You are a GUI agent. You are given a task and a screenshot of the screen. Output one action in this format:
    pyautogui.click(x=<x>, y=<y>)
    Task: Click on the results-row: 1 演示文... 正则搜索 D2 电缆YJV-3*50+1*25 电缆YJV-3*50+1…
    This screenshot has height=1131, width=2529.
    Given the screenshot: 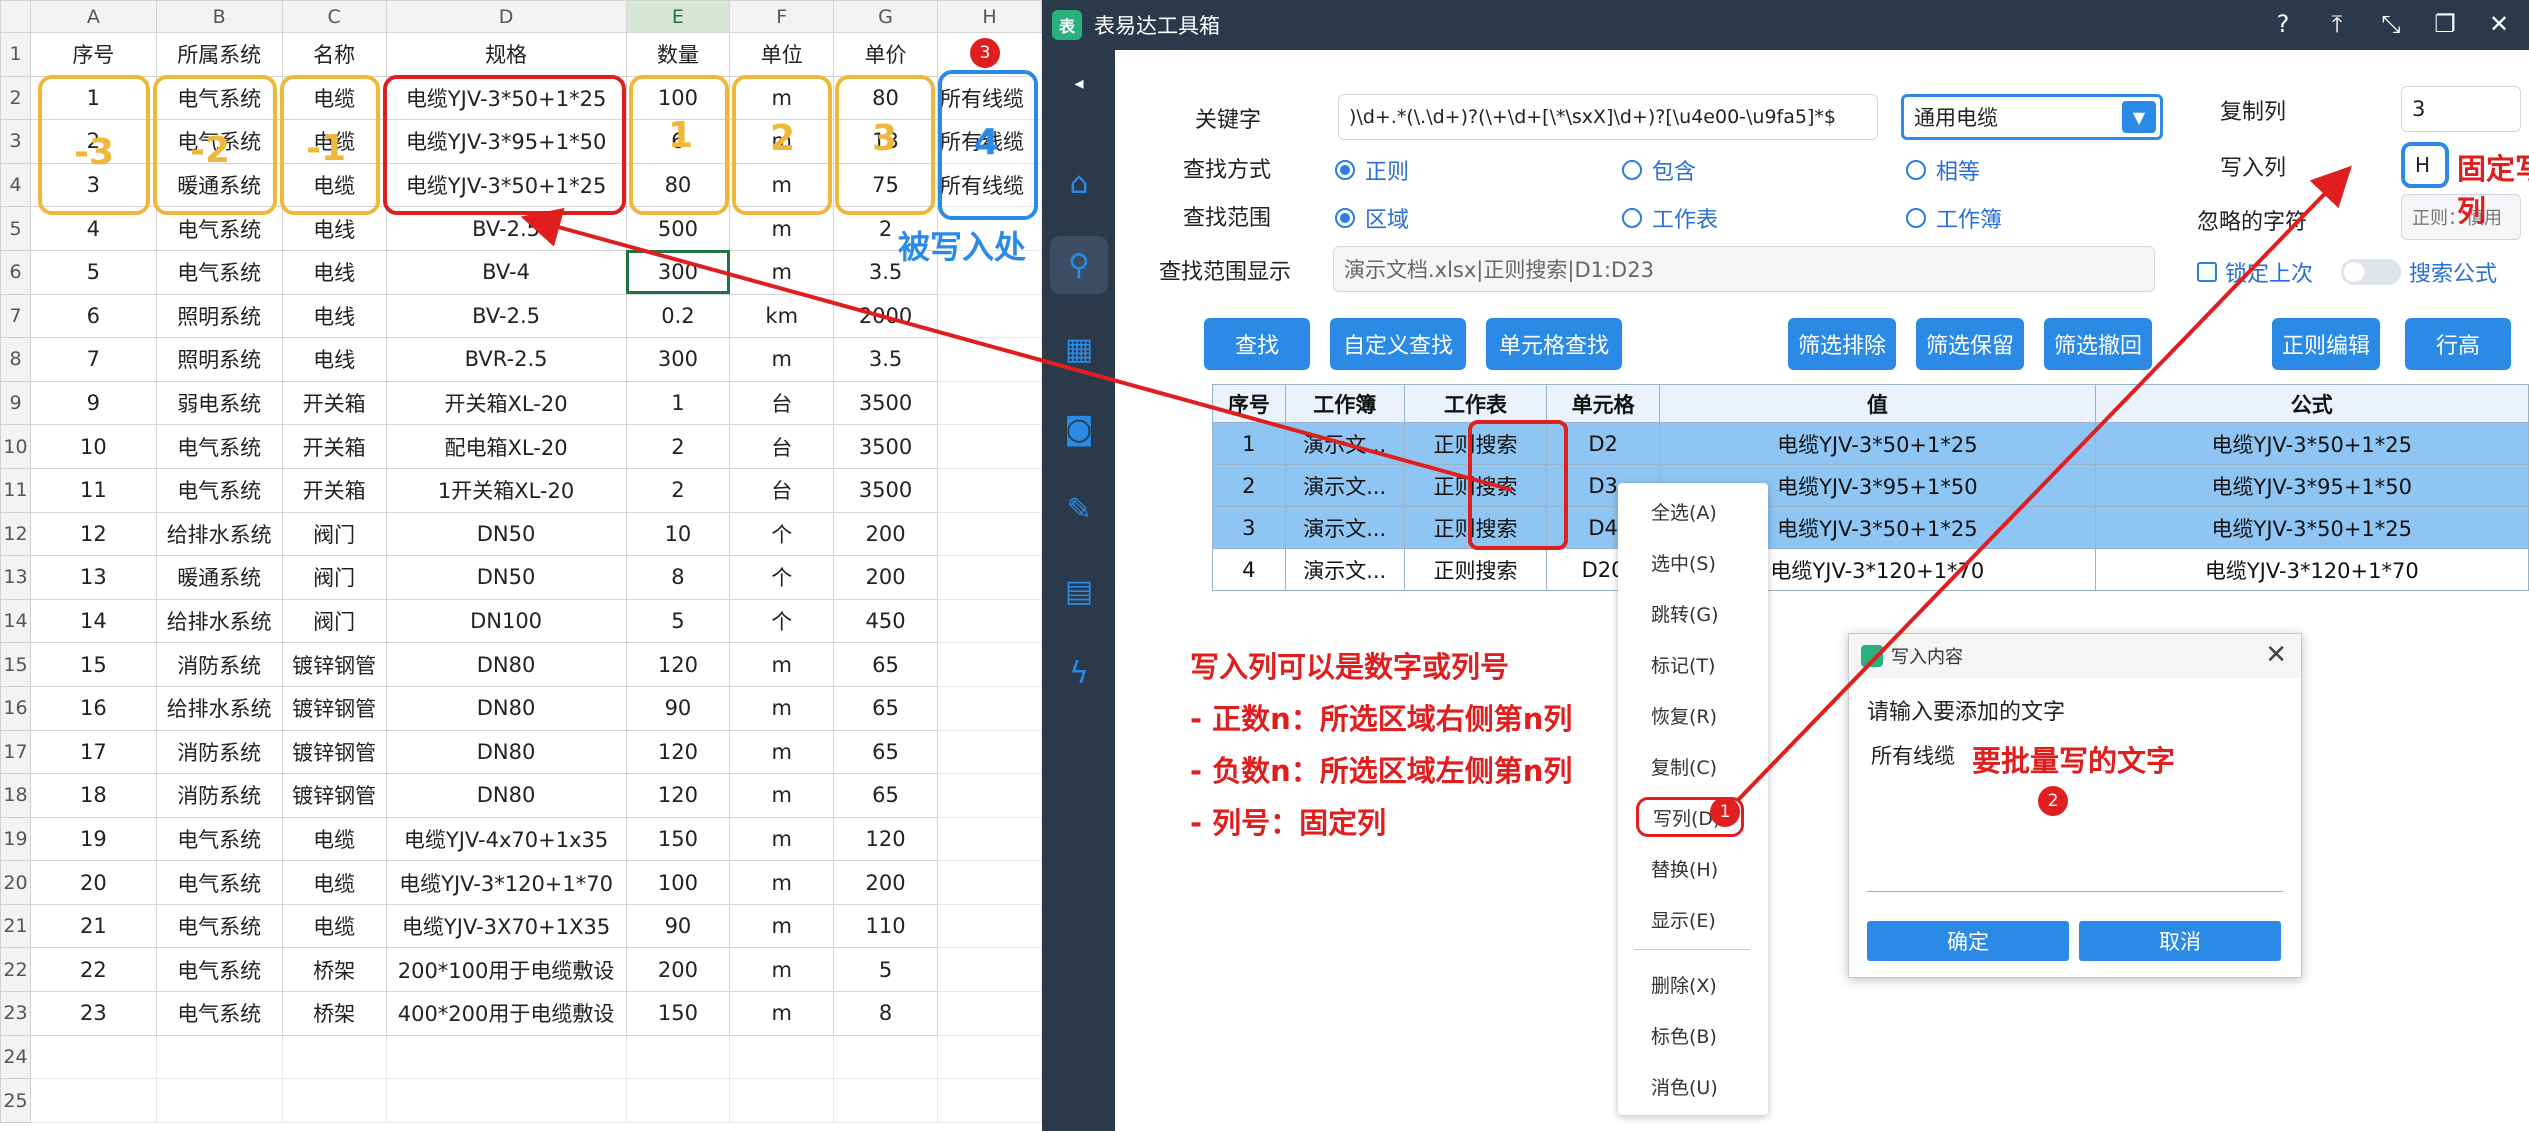 What is the action you would take?
    pyautogui.click(x=1870, y=443)
    